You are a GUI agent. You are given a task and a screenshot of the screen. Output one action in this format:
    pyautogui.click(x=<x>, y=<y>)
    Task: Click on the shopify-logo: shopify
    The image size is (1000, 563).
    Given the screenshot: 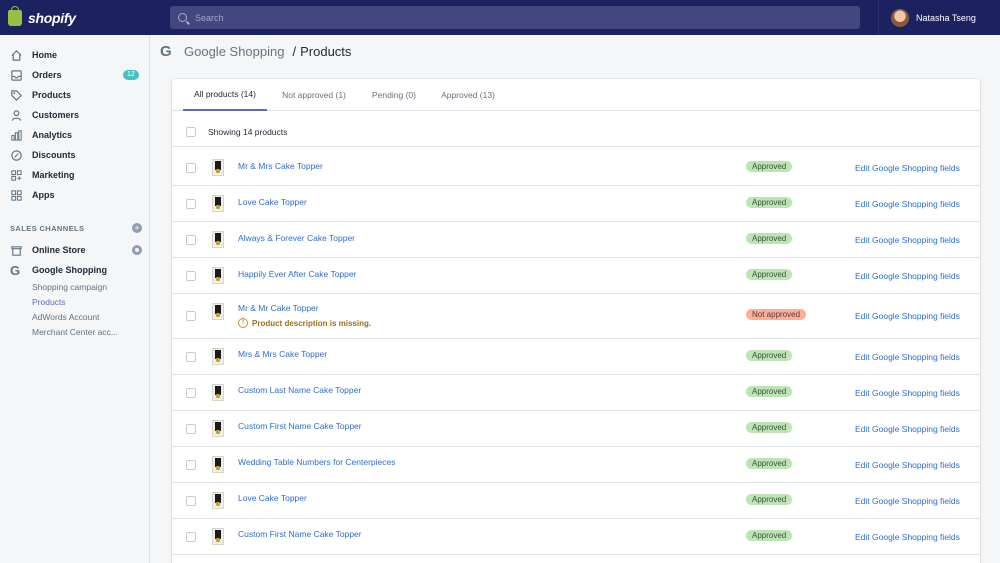 What is the action you would take?
    pyautogui.click(x=75, y=17)
    